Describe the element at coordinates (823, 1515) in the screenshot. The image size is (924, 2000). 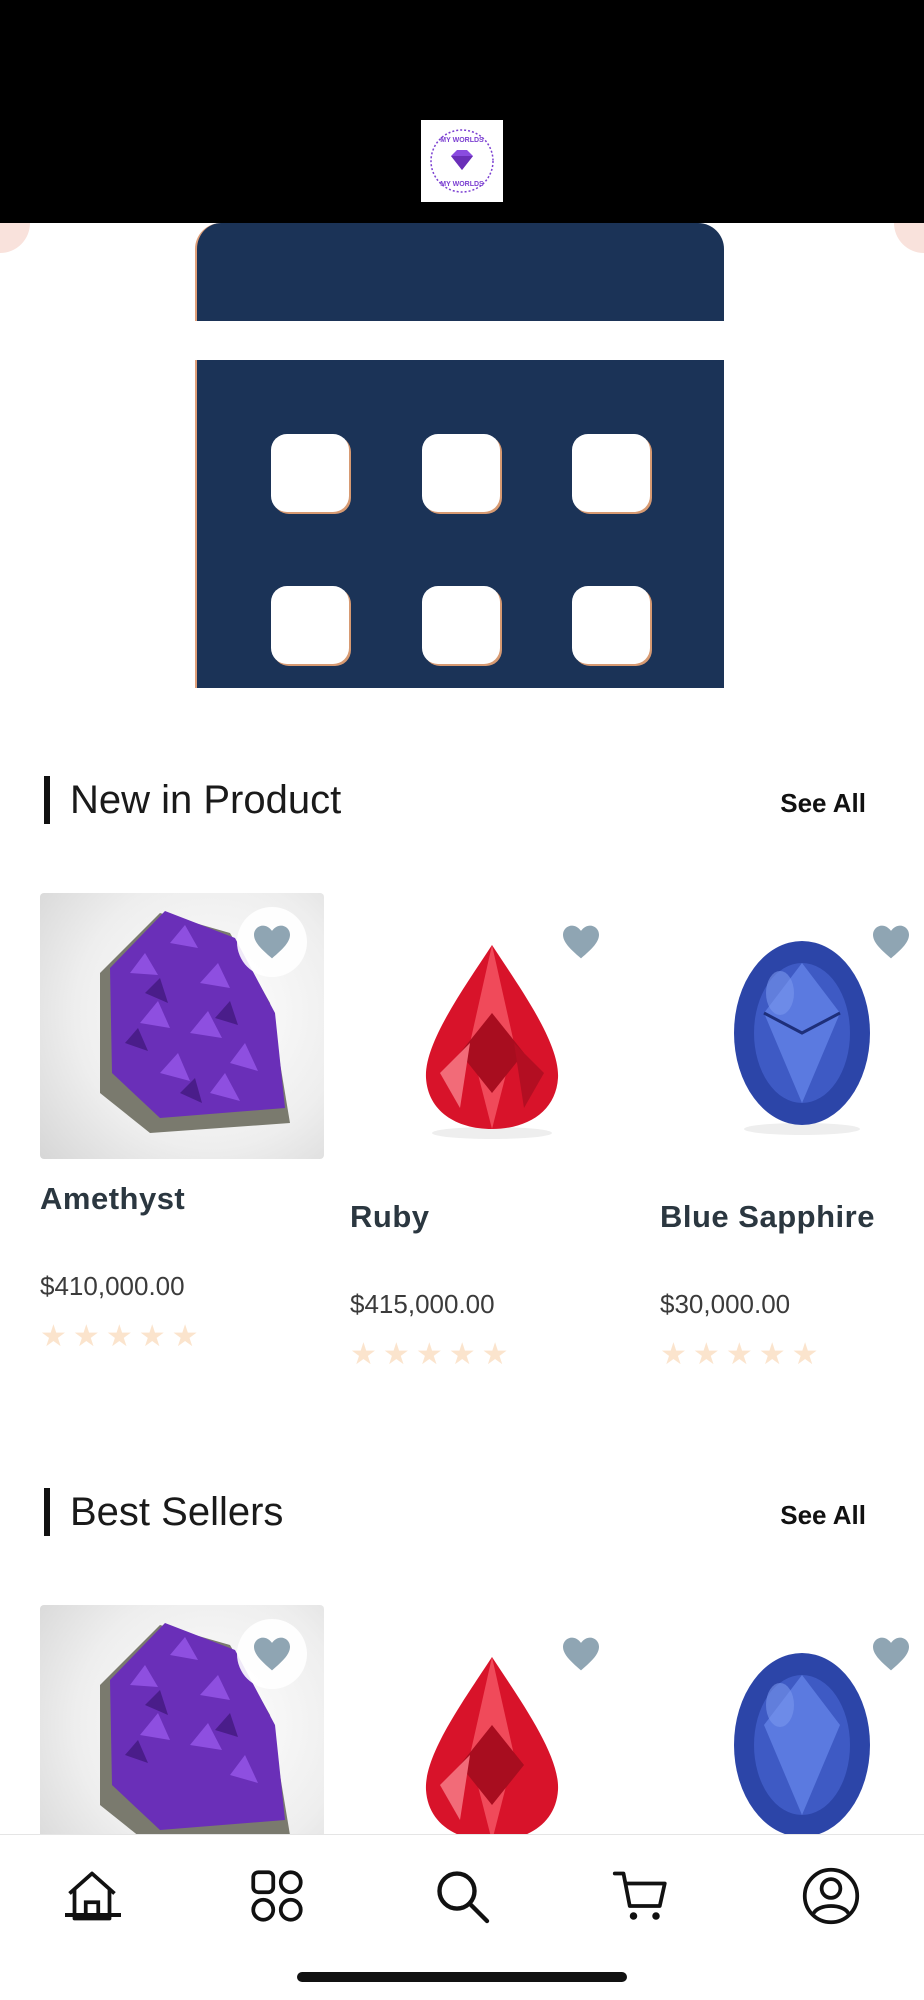
I see `see-all-best-sellers-button: See All` at that location.